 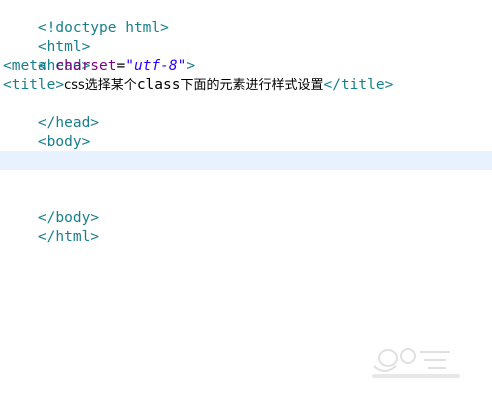 I want to click on code-line-10: </body>, so click(x=51, y=208).